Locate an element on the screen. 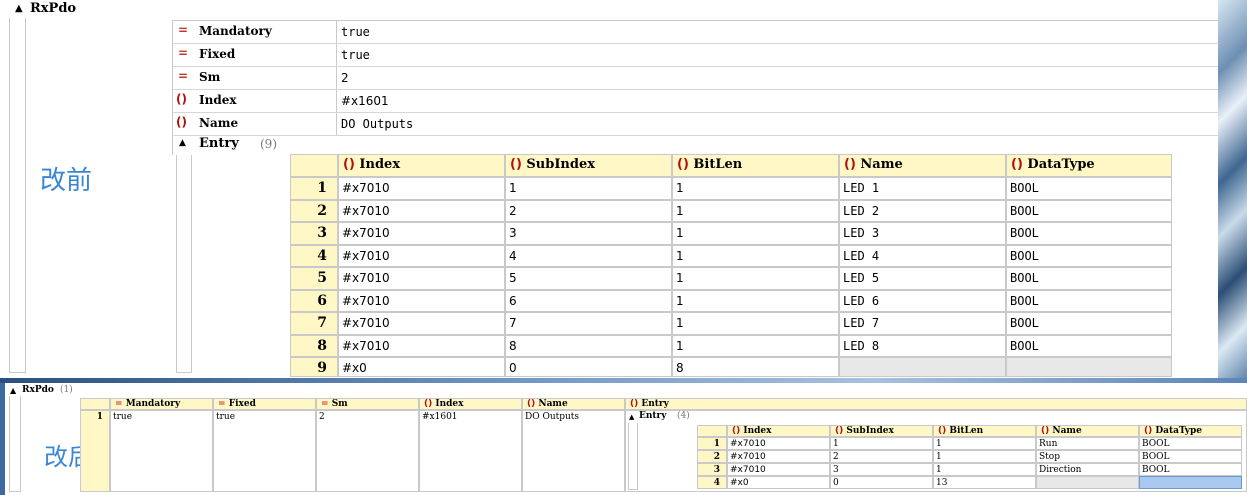  entry-node: ▲ Entry (9) is located at coordinates (695, 145).